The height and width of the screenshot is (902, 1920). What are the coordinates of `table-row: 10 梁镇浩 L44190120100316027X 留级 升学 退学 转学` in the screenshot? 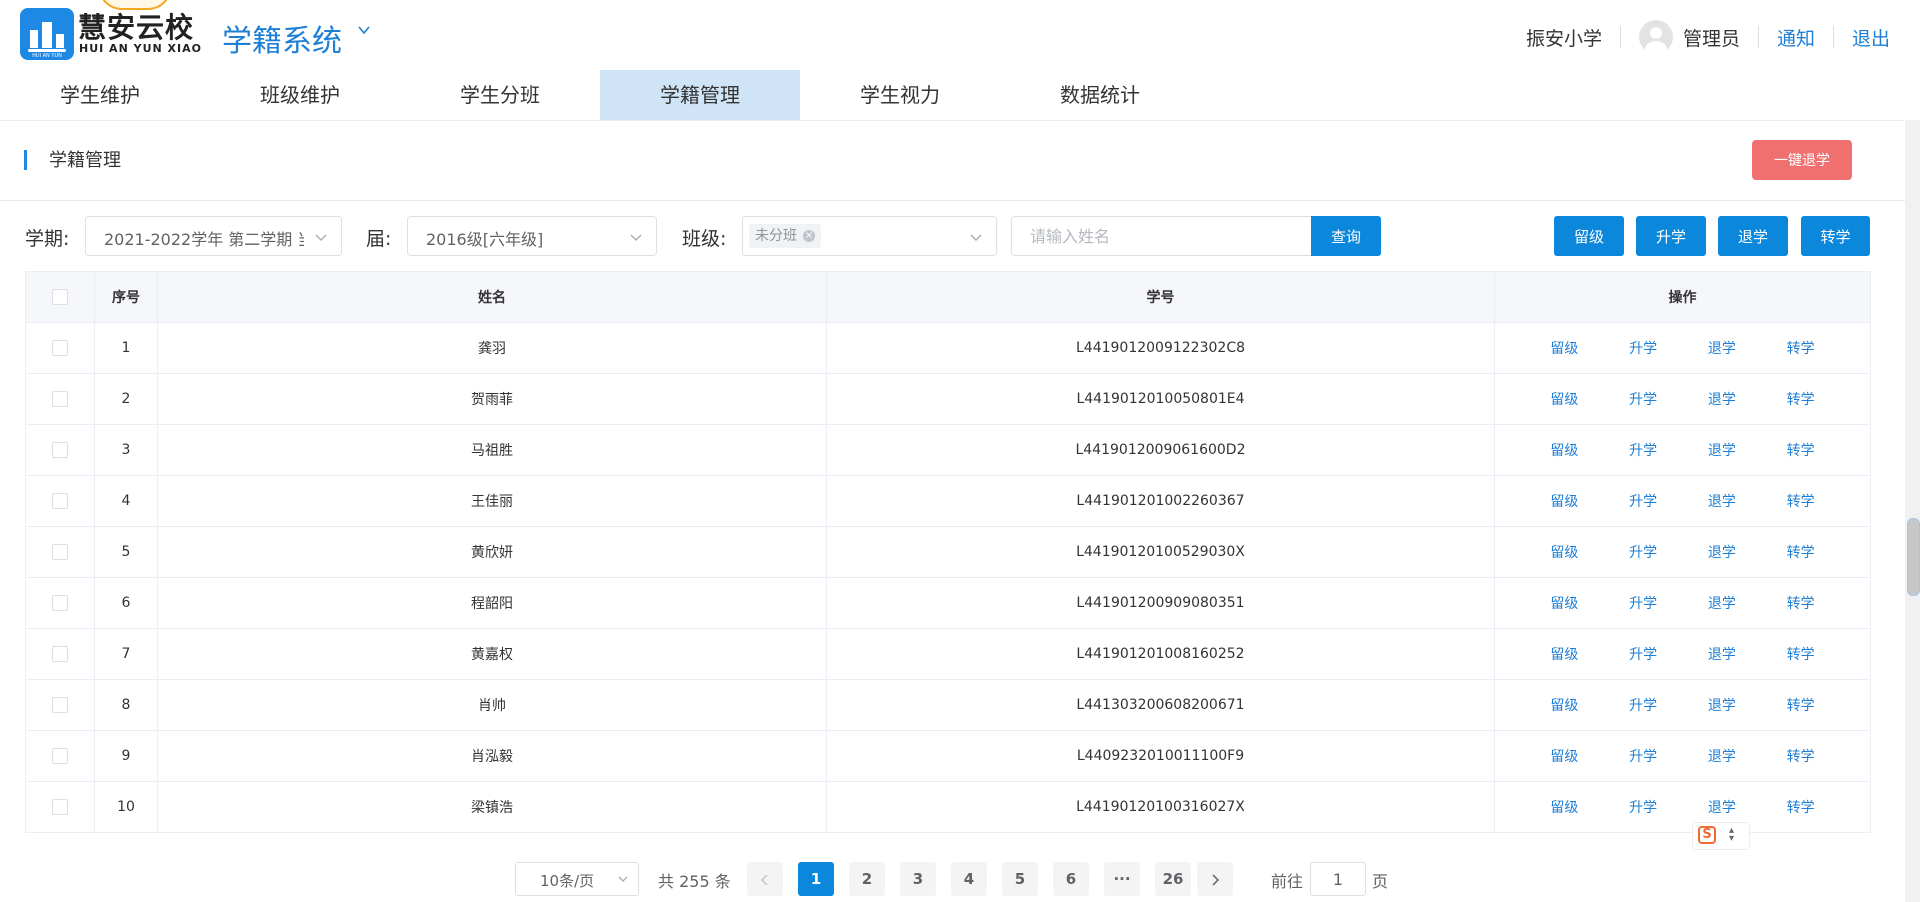 It's located at (948, 807).